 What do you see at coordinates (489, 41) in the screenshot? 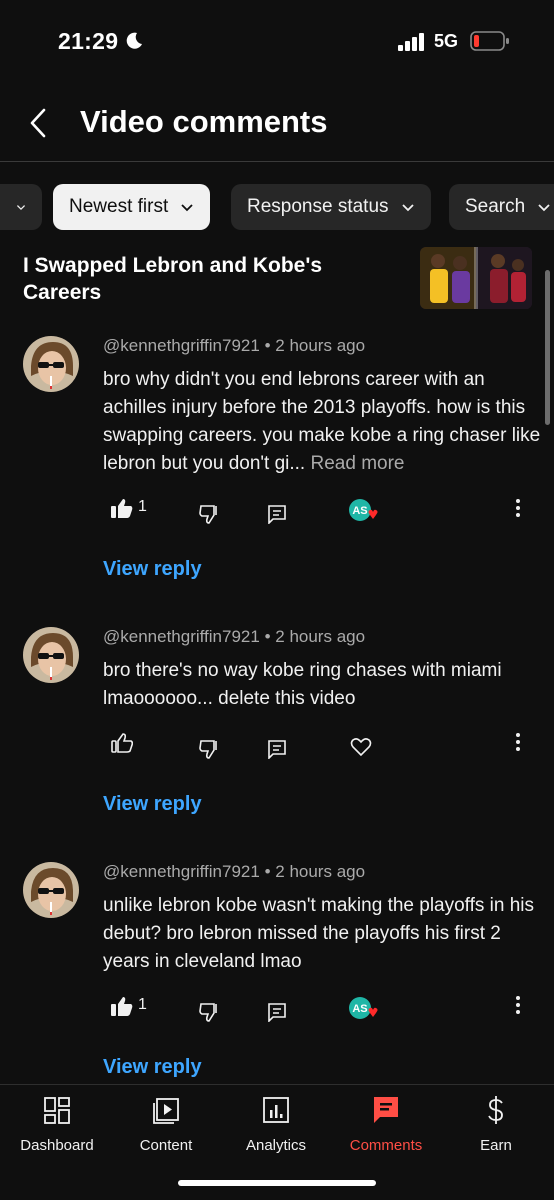
I see `battery-icon` at bounding box center [489, 41].